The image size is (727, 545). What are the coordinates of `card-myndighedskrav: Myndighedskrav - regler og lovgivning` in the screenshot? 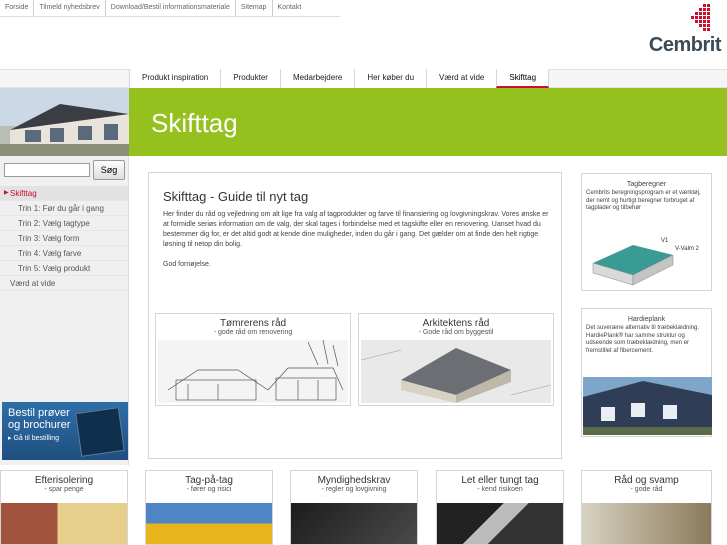 It's located at (354, 507).